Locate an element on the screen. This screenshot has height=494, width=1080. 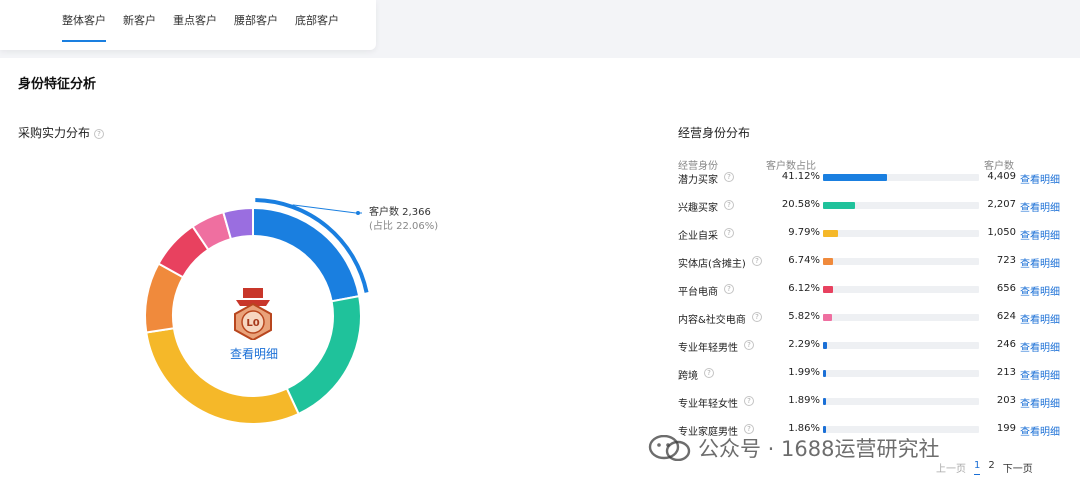
customer-tab-bar: 整体客户 新客户 重点客户 腰部客户 底部客户 is located at coordinates (188, 25).